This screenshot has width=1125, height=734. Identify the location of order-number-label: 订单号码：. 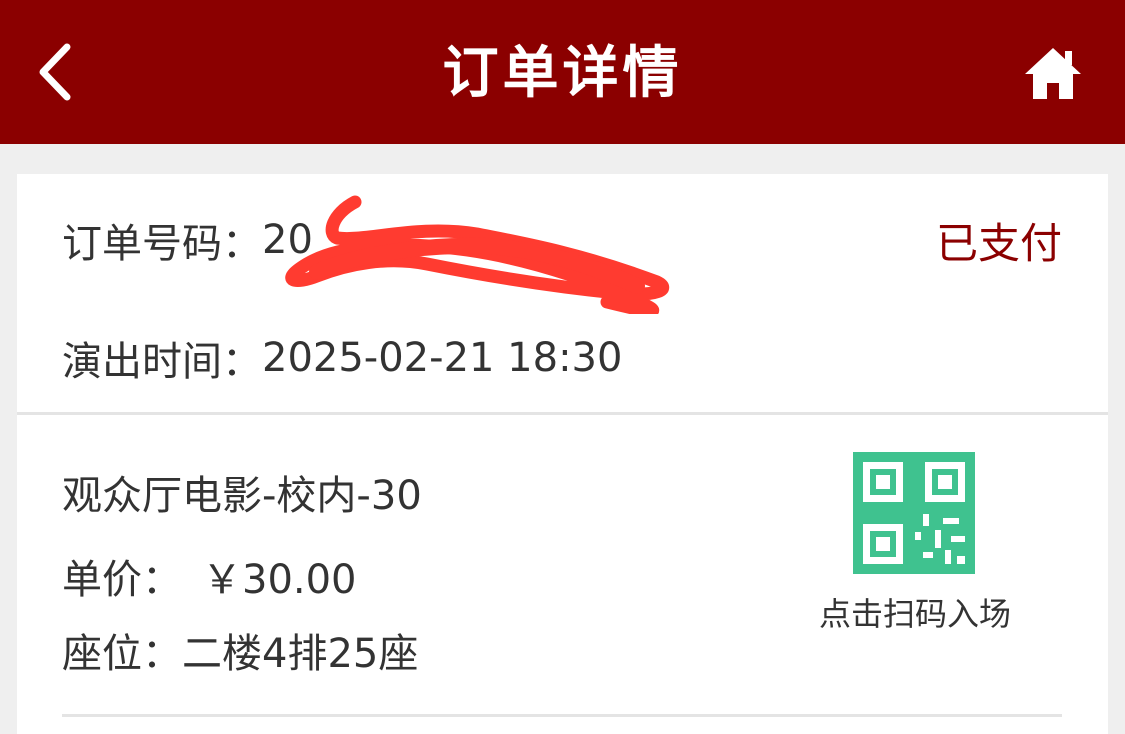
(162, 244).